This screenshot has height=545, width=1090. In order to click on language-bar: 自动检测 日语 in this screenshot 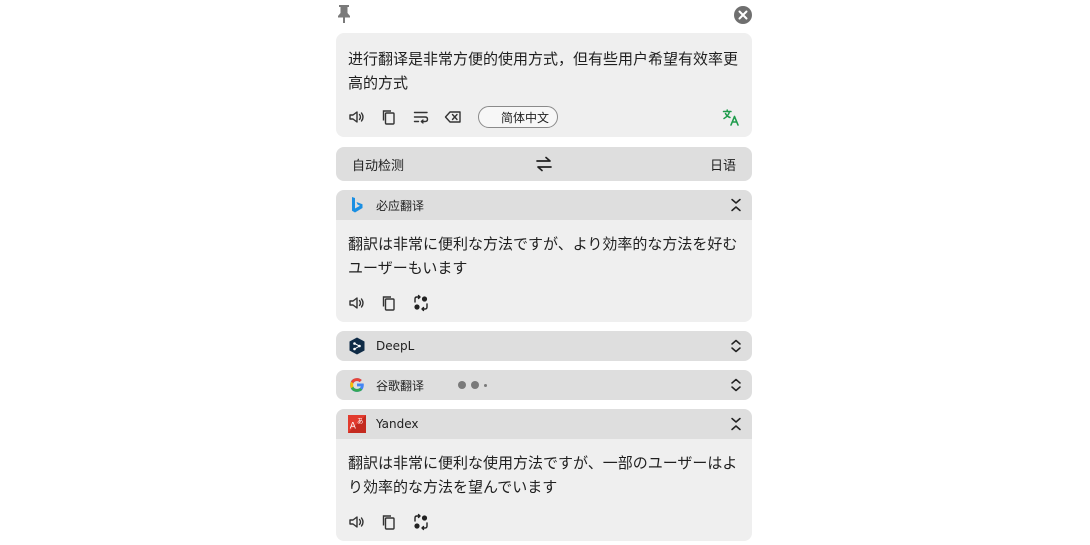, I will do `click(544, 164)`.